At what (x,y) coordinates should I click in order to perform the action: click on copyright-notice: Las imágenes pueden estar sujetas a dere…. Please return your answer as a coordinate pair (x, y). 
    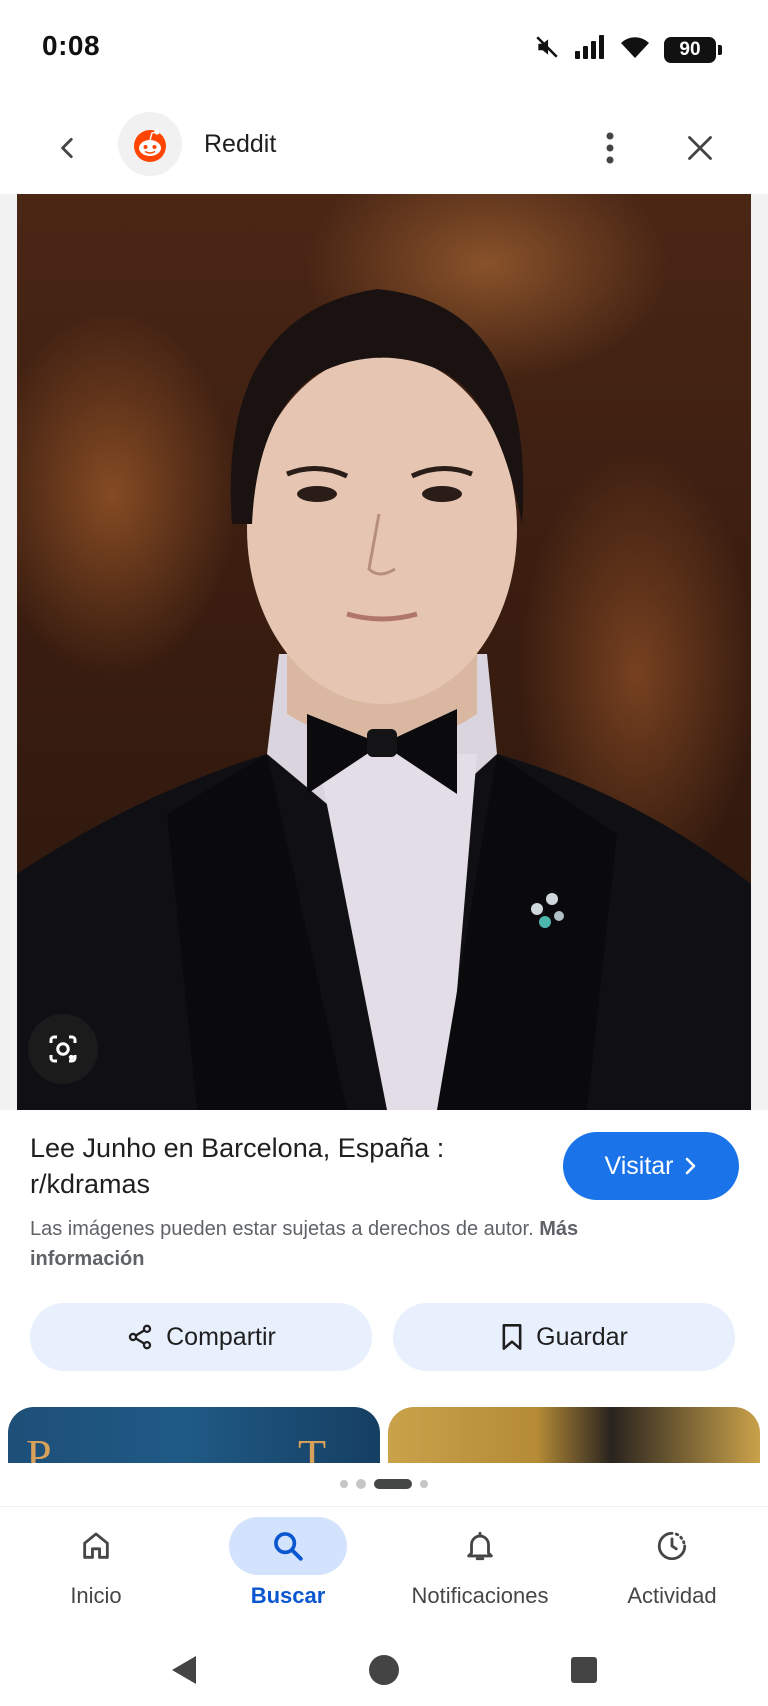
    Looking at the image, I should click on (355, 1244).